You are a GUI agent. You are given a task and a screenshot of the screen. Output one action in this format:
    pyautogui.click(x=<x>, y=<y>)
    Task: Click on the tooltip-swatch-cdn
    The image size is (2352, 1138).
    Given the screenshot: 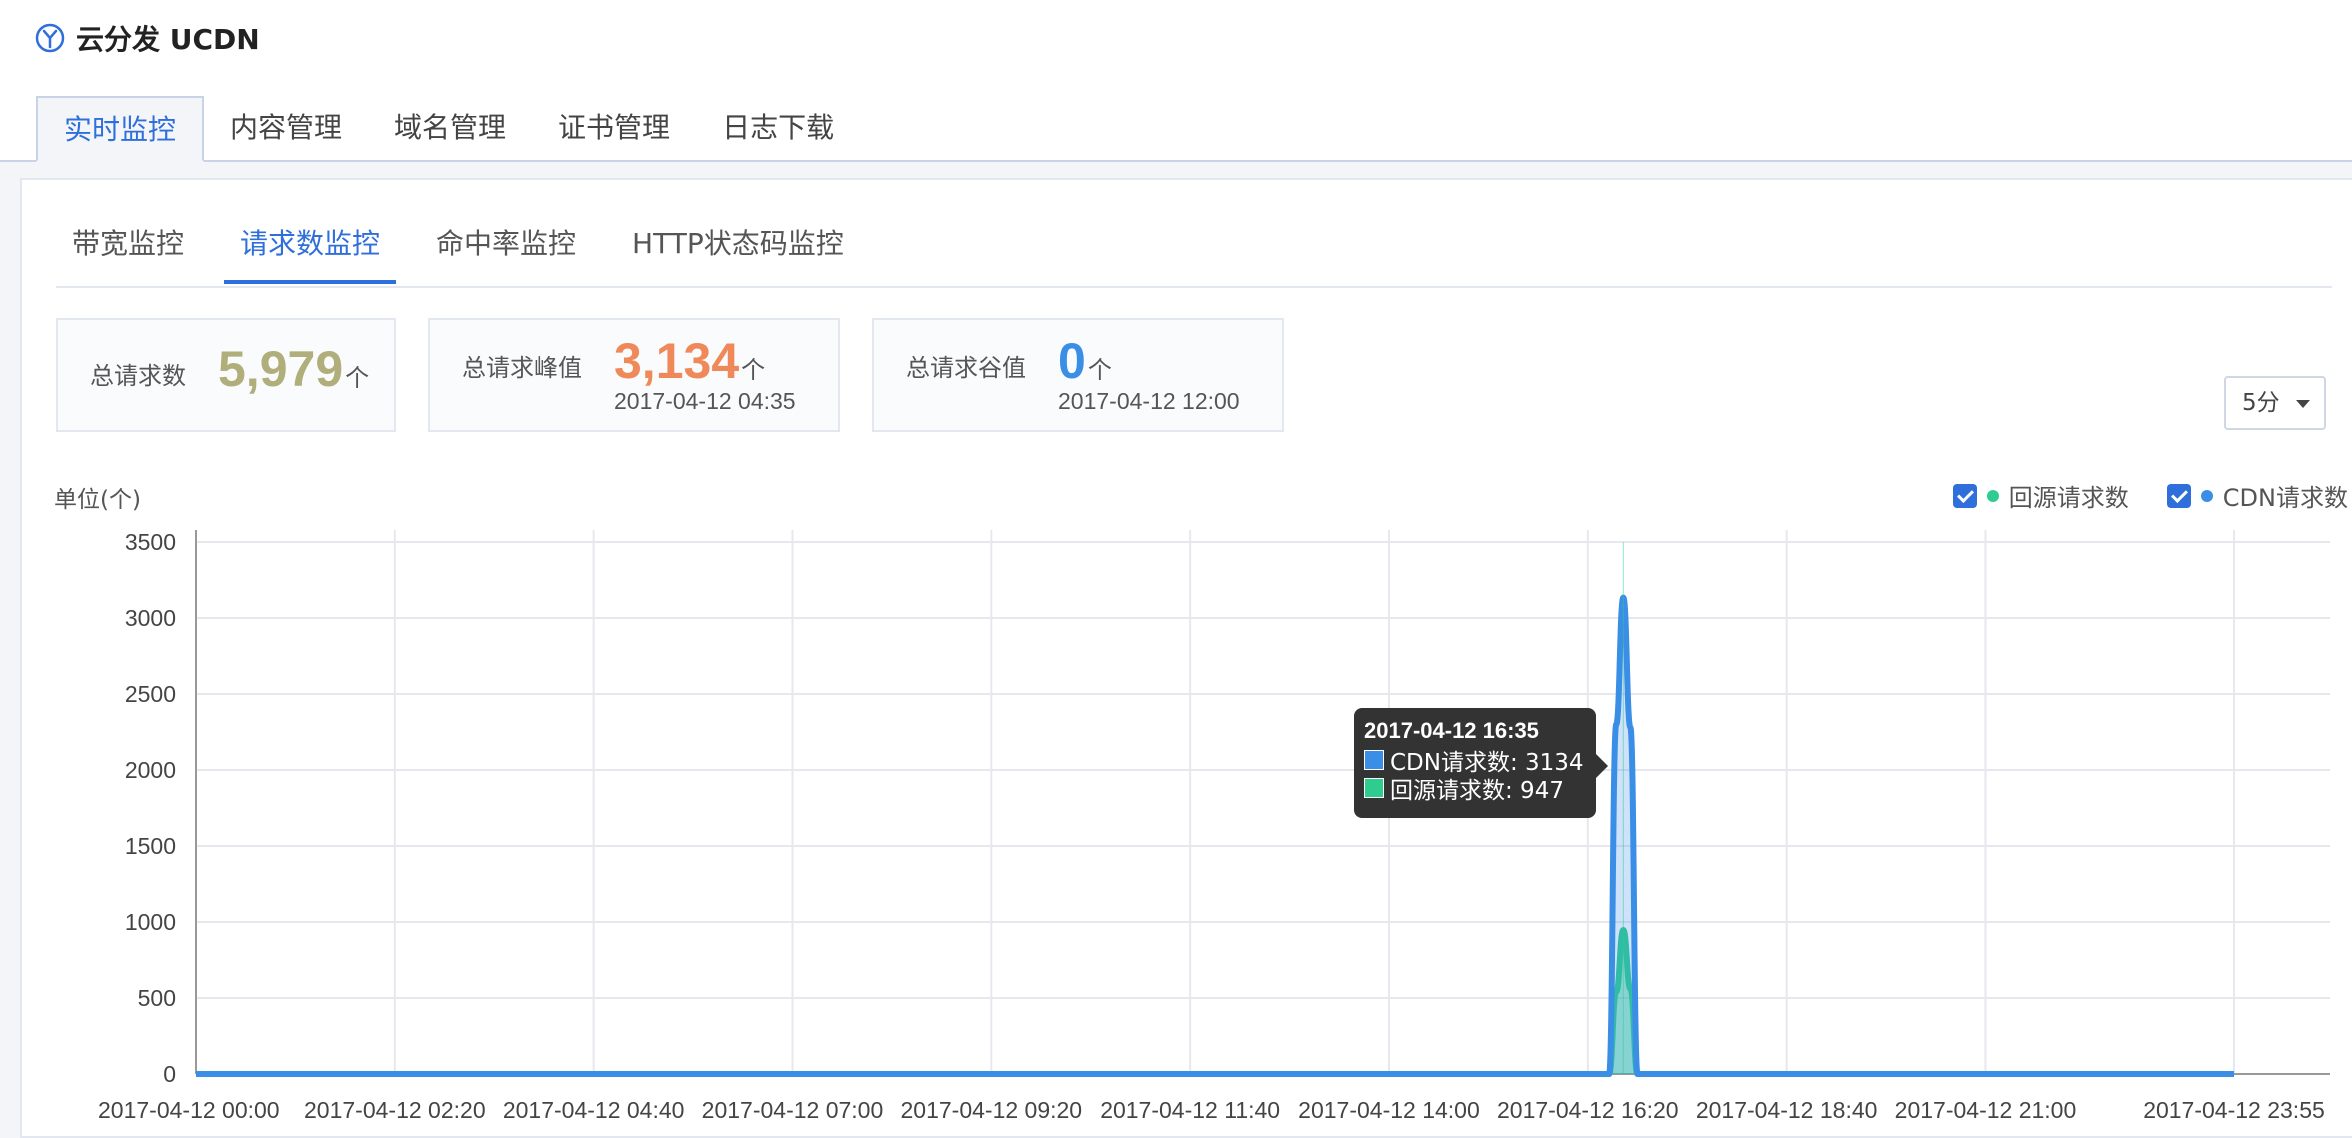 What is the action you would take?
    pyautogui.click(x=1374, y=760)
    